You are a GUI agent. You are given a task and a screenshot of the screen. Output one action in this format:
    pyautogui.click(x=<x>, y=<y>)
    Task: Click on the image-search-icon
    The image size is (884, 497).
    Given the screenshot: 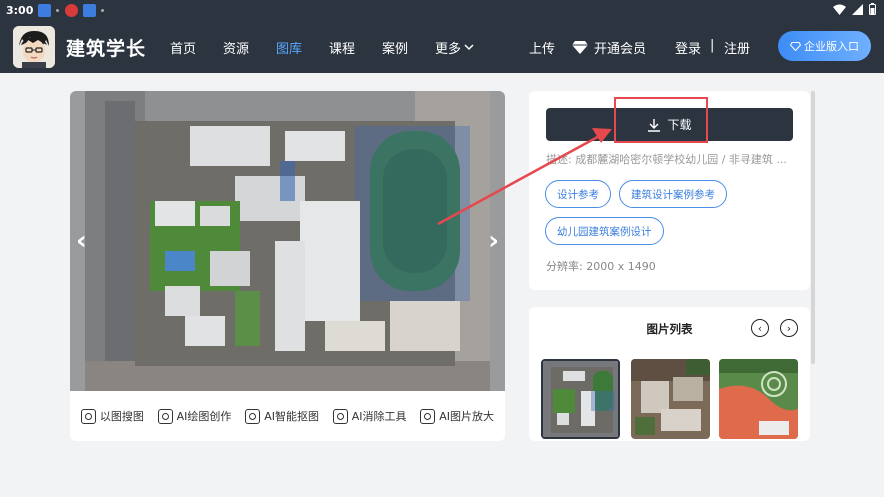 What is the action you would take?
    pyautogui.click(x=88, y=416)
    